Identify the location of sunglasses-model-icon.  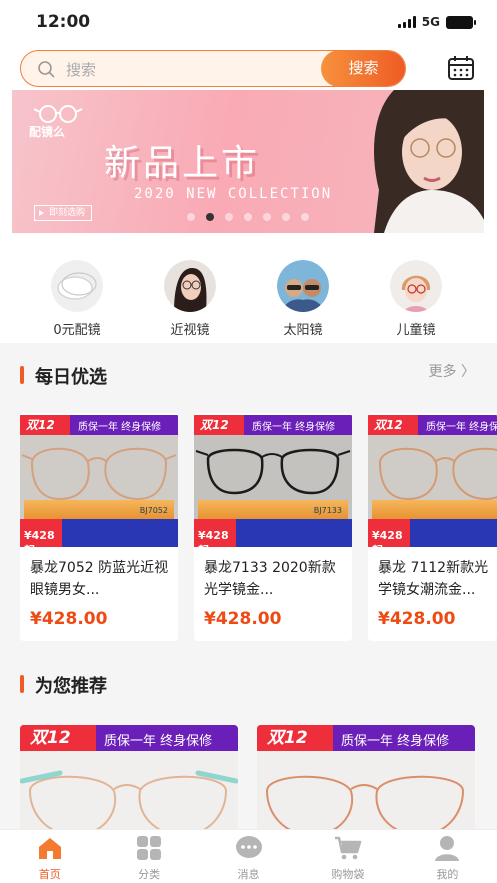
(303, 286).